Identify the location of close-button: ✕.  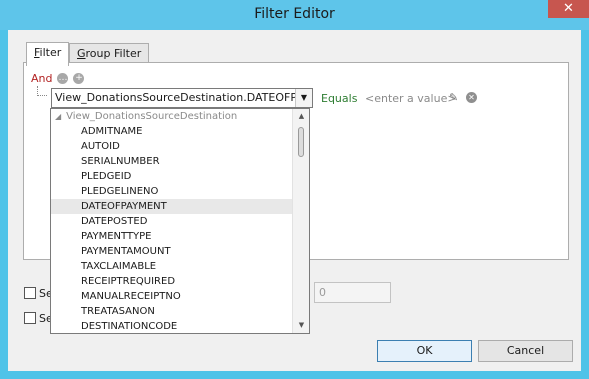
(568, 9).